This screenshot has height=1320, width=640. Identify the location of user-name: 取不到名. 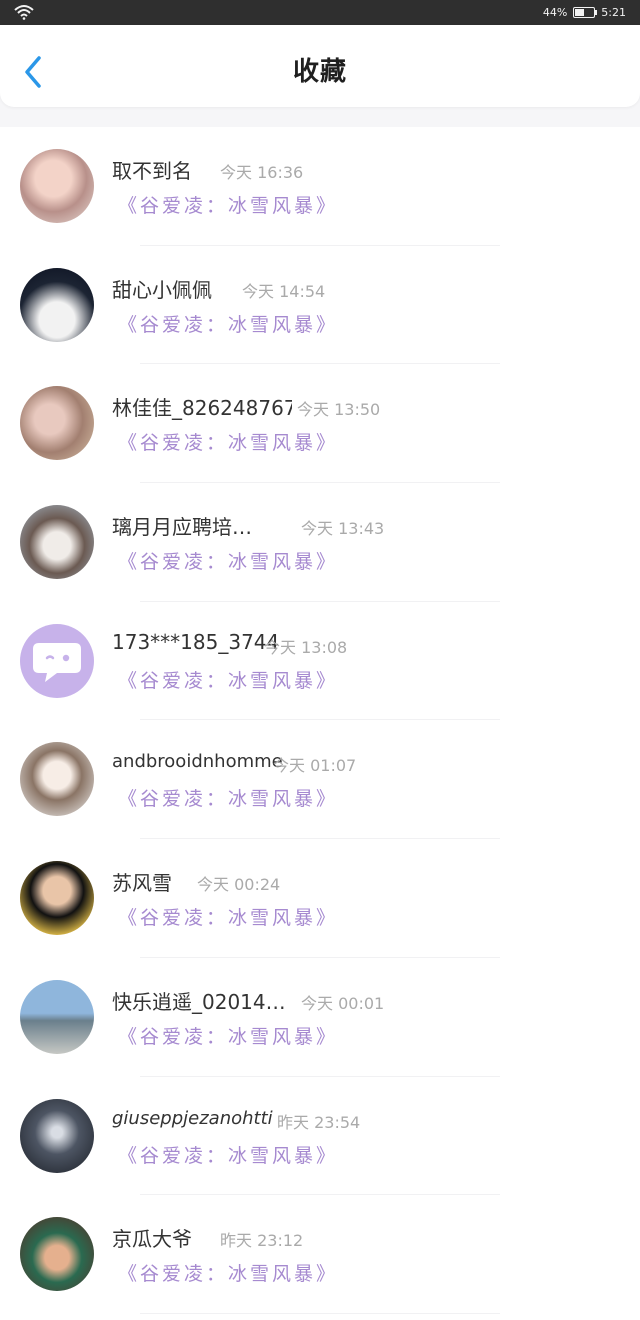
(152, 171).